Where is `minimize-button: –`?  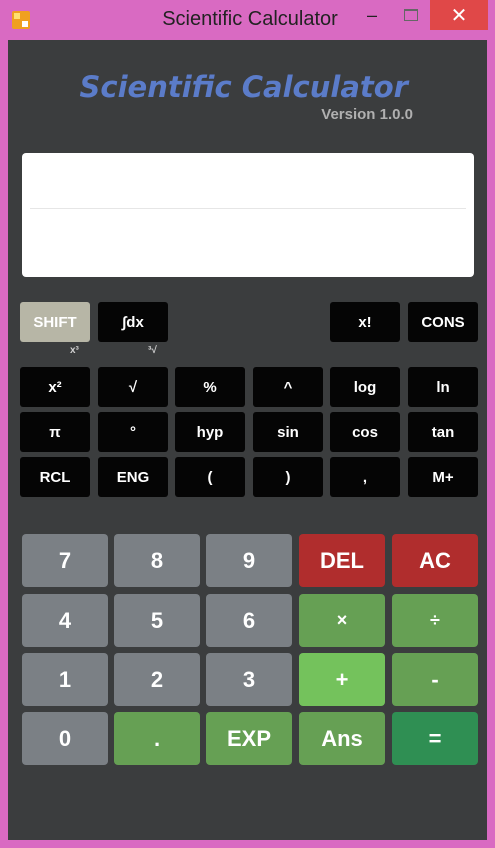
minimize-button: – is located at coordinates (372, 15).